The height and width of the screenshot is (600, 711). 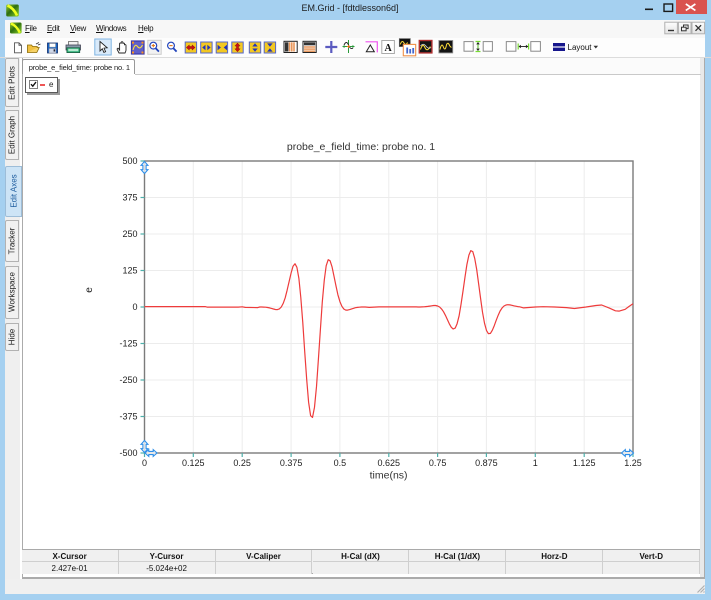 What do you see at coordinates (128, 453) in the screenshot?
I see `svg-text: -500` at bounding box center [128, 453].